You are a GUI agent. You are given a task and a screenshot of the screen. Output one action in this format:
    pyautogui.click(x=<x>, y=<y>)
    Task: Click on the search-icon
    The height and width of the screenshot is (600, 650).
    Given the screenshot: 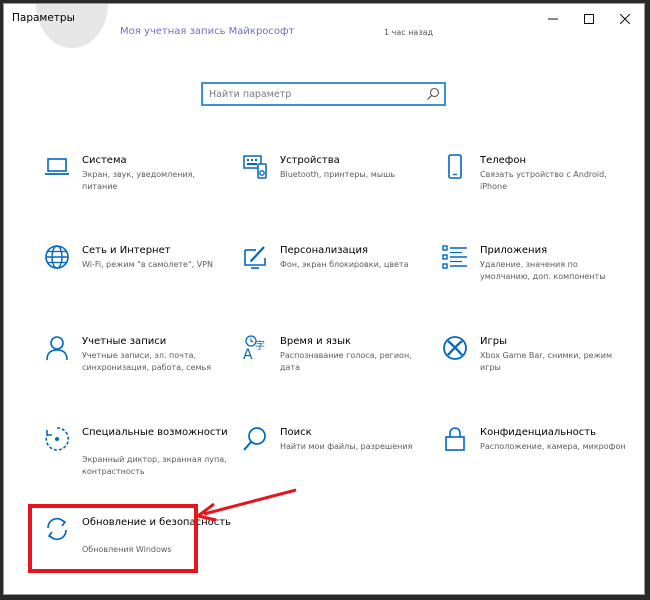 What is the action you would take?
    pyautogui.click(x=433, y=94)
    